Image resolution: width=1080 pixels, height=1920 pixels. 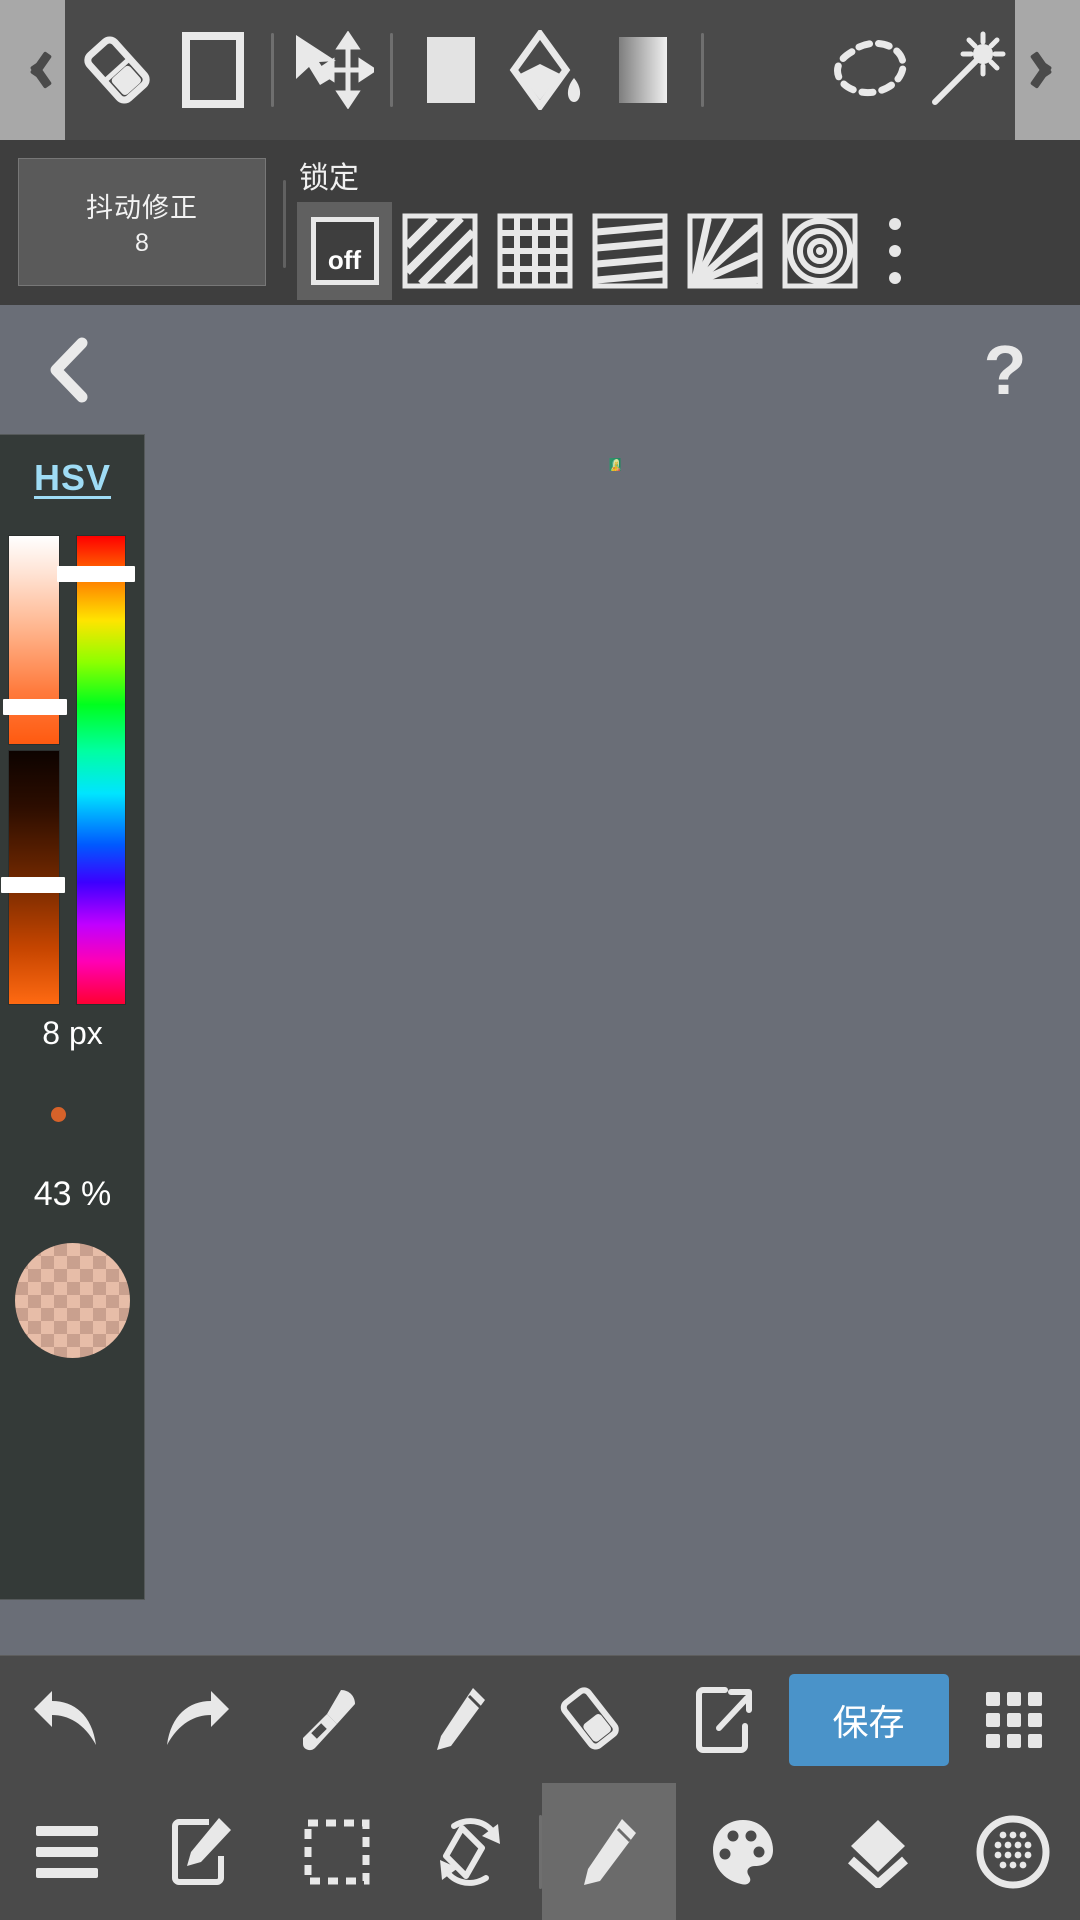 I want to click on saturation-slider-thumb, so click(x=35, y=707).